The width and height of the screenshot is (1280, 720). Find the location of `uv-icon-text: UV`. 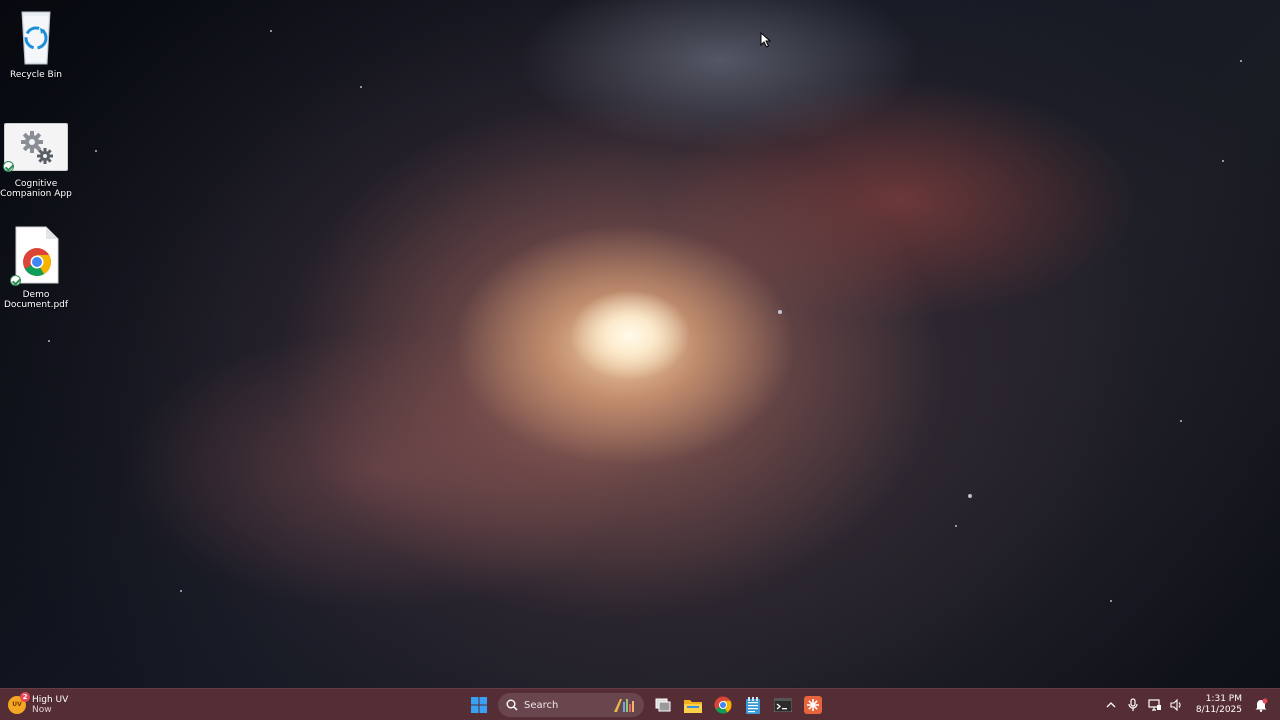

uv-icon-text: UV is located at coordinates (17, 704).